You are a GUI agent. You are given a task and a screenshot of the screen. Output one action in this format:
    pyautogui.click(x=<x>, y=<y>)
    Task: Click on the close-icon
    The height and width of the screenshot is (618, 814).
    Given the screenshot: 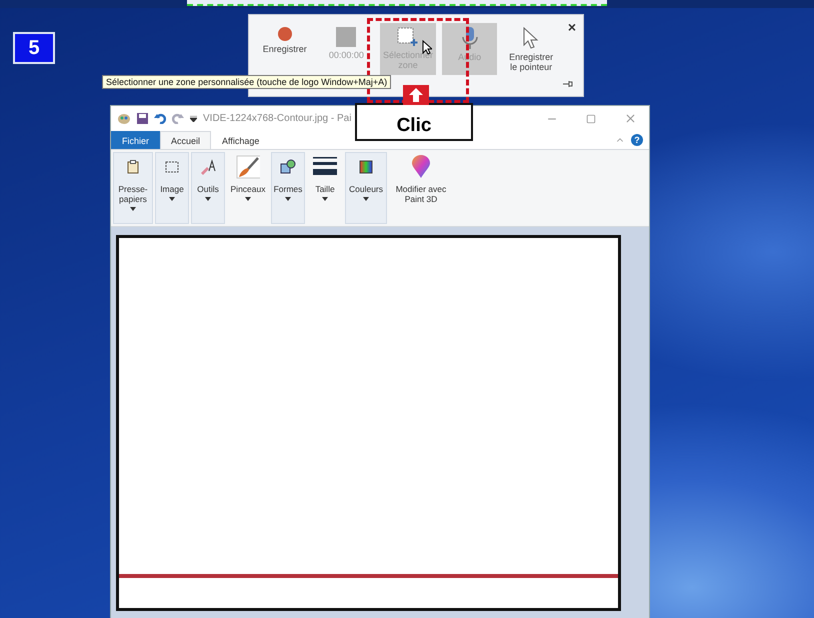 What is the action you would take?
    pyautogui.click(x=630, y=118)
    